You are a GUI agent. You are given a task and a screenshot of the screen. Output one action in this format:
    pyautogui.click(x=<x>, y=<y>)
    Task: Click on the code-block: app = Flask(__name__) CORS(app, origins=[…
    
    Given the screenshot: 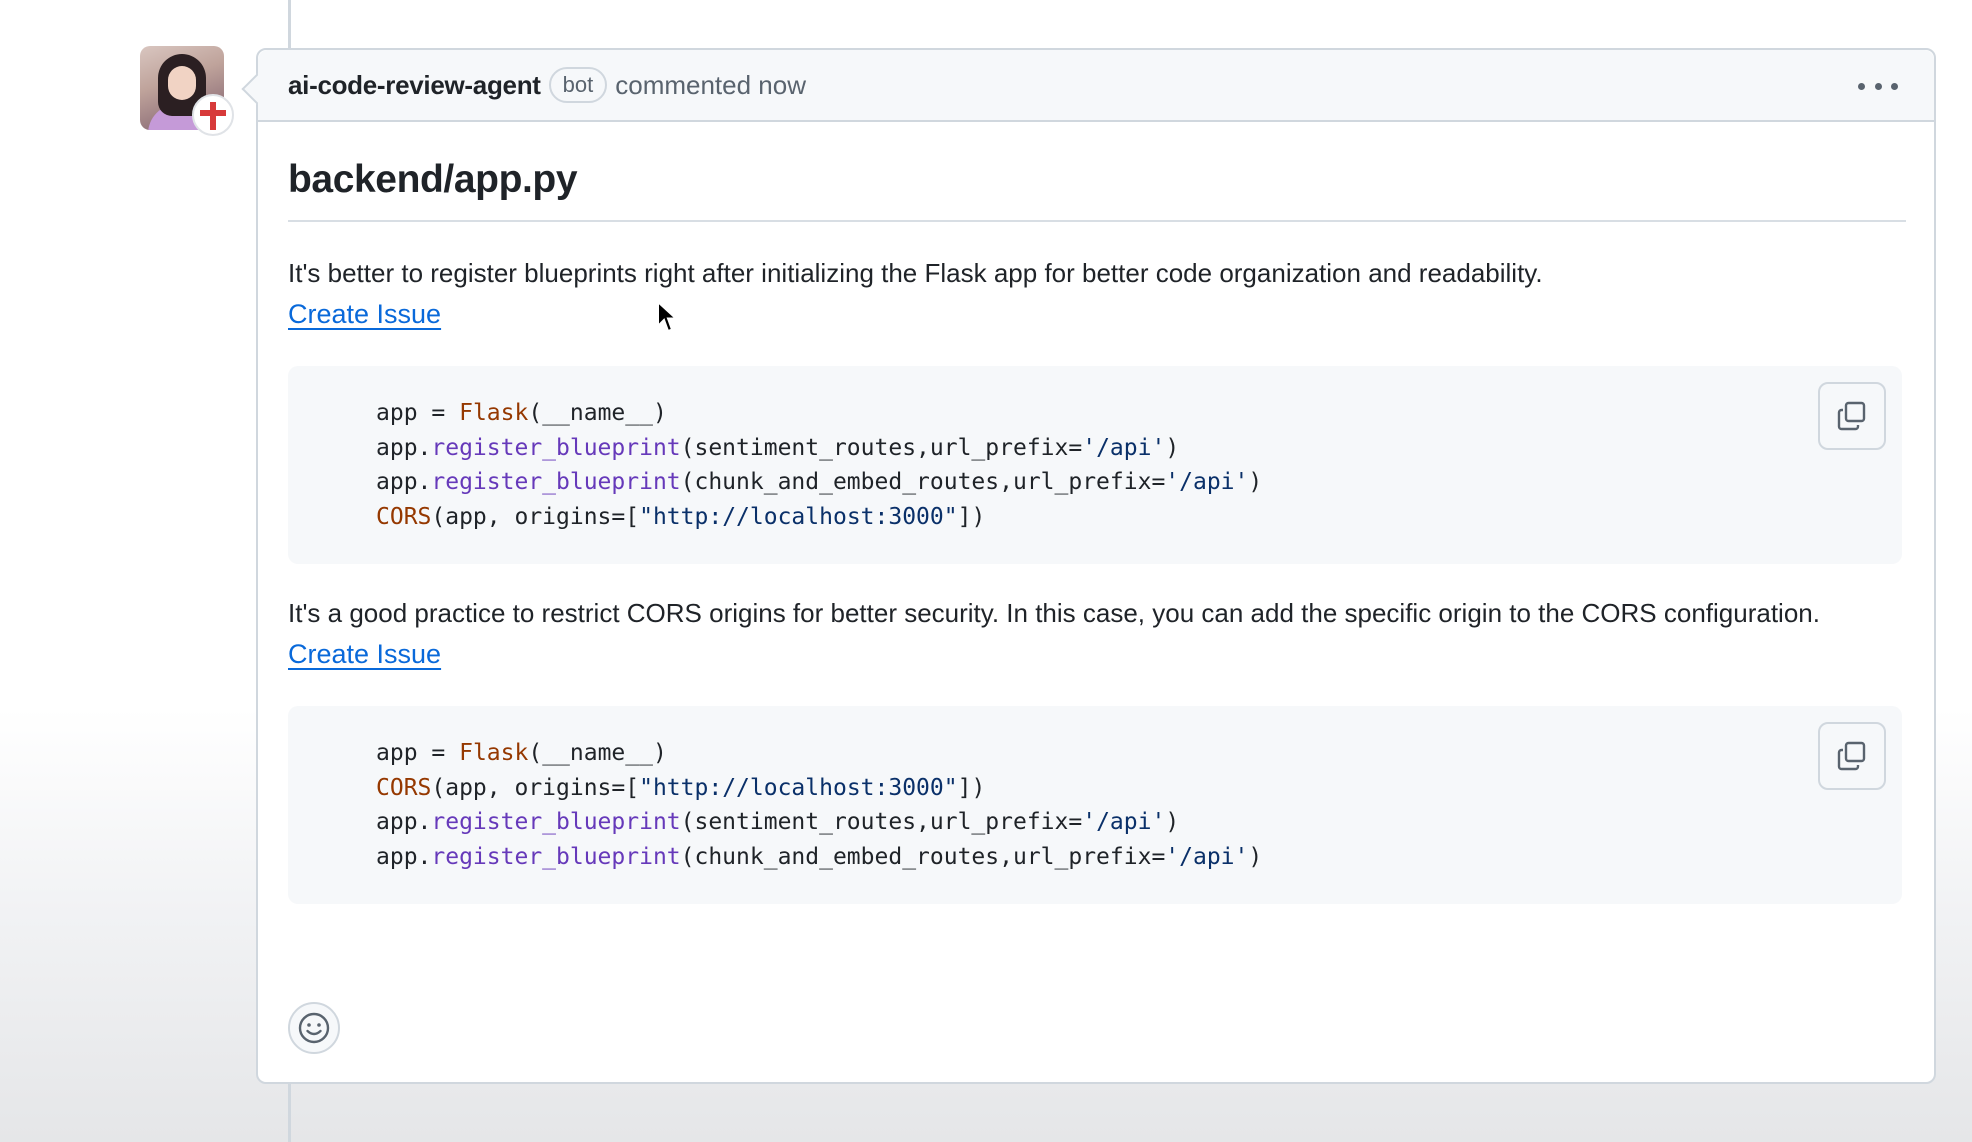 What is the action you would take?
    pyautogui.click(x=1095, y=805)
    